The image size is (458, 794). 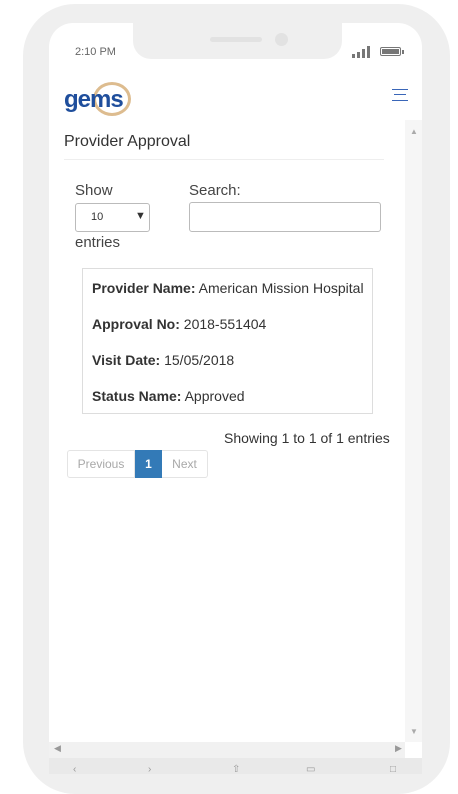 What do you see at coordinates (149, 769) in the screenshot?
I see `forward-nav-icon: ›` at bounding box center [149, 769].